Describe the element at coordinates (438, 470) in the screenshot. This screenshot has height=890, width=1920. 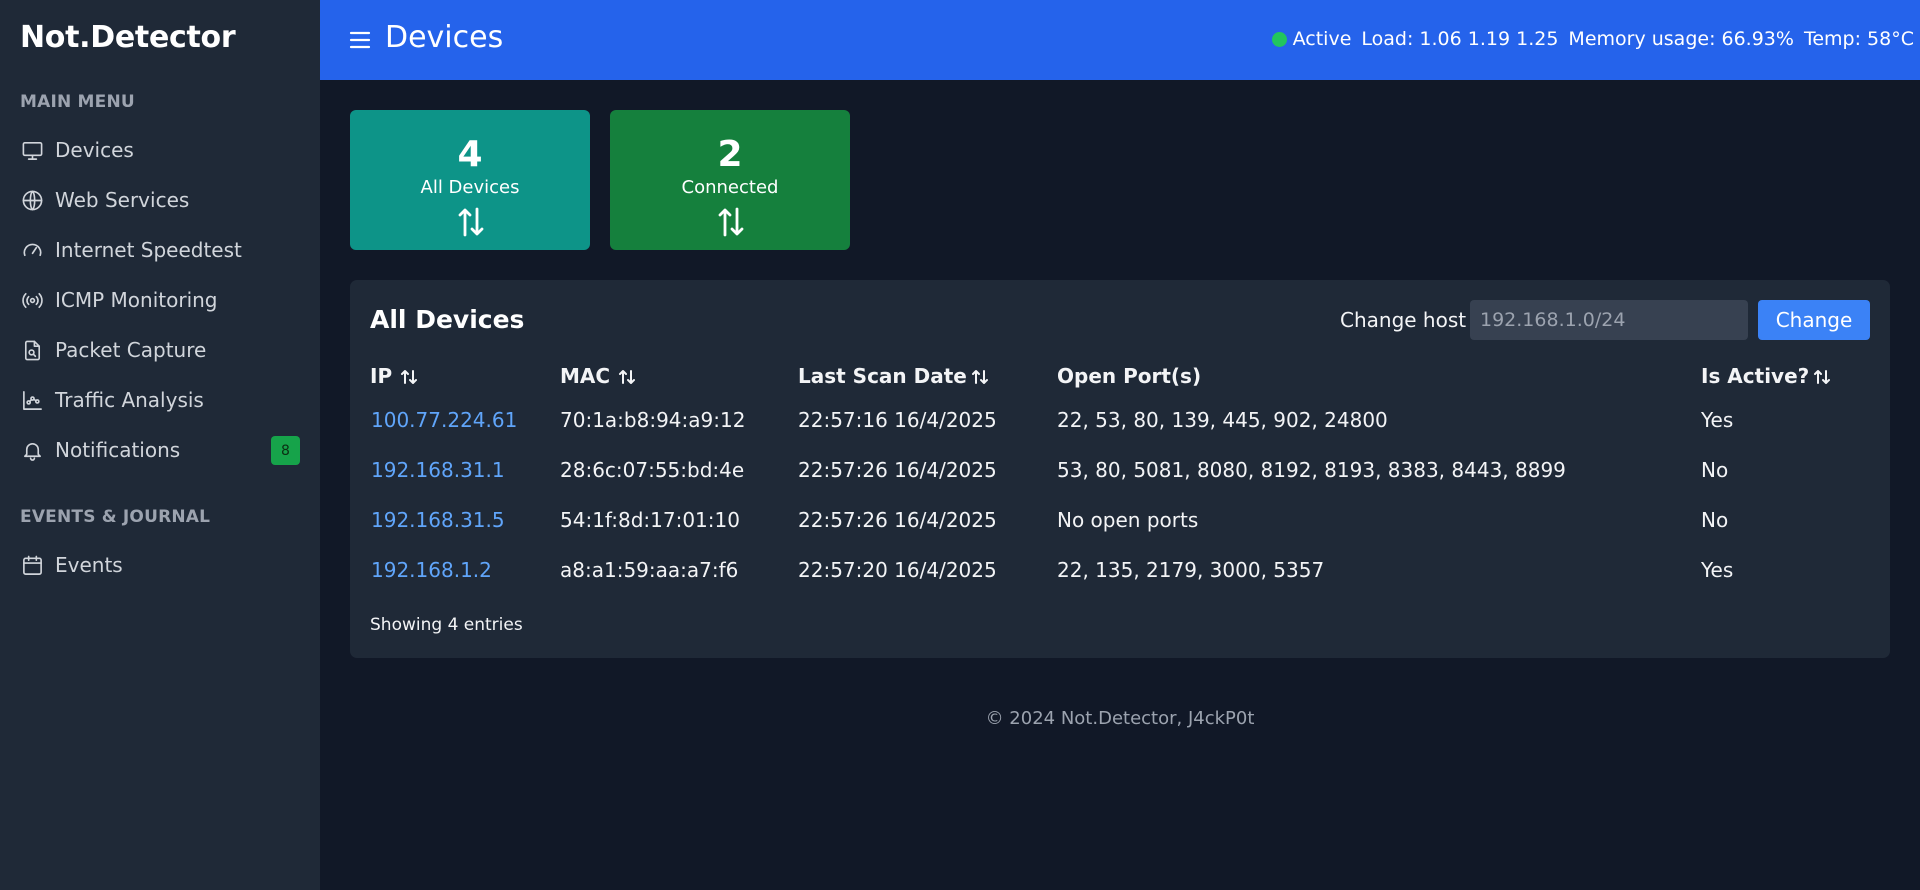
I see `ip-link: 192.168.31.1` at that location.